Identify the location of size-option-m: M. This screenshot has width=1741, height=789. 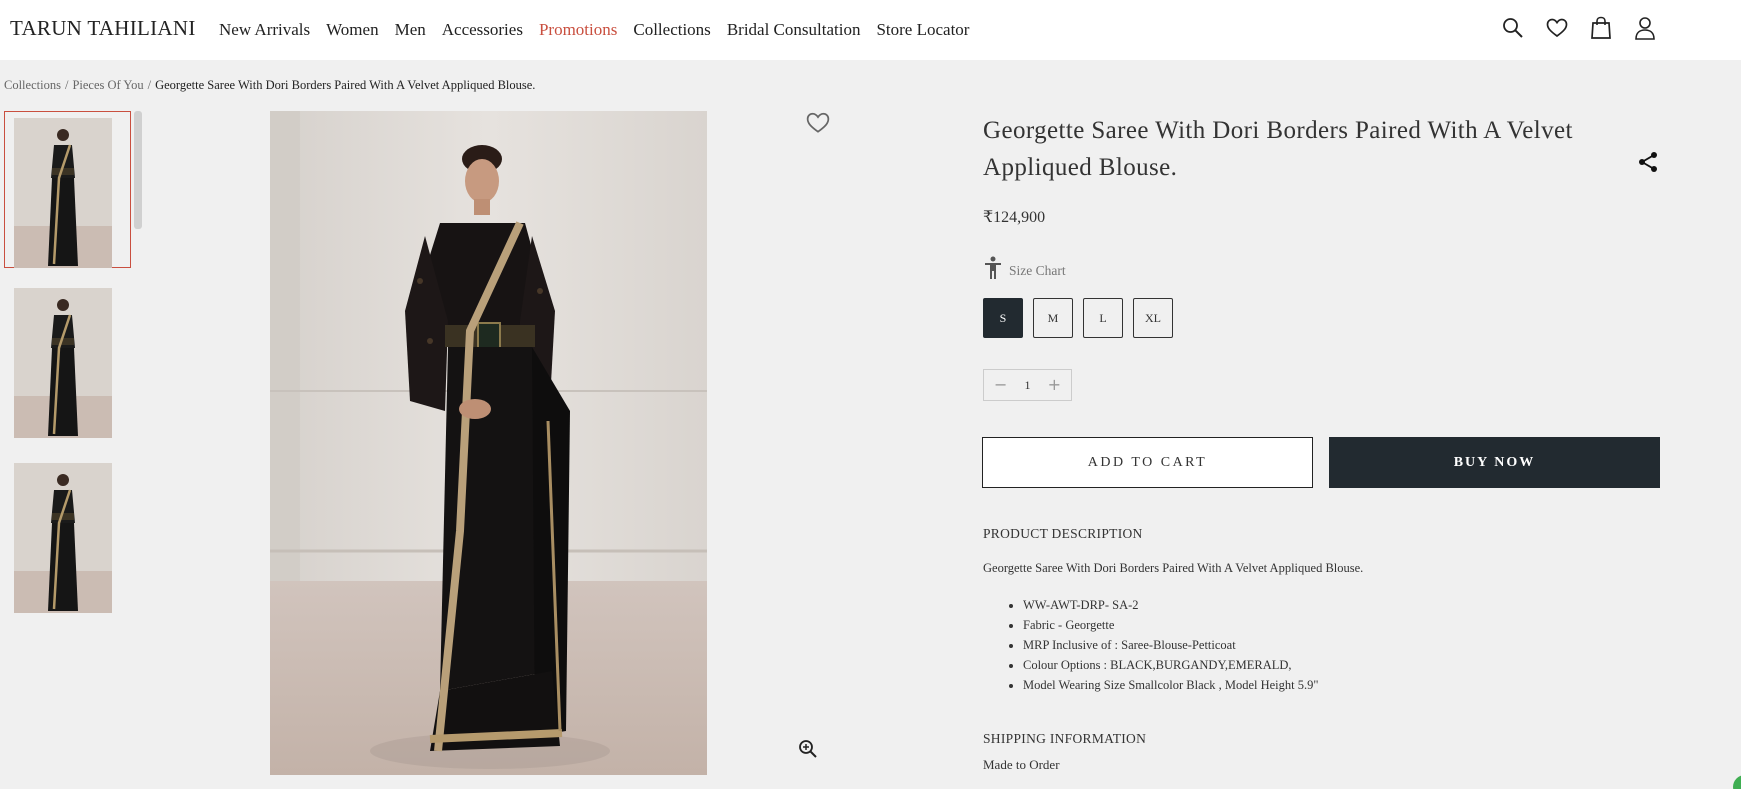
(1053, 318).